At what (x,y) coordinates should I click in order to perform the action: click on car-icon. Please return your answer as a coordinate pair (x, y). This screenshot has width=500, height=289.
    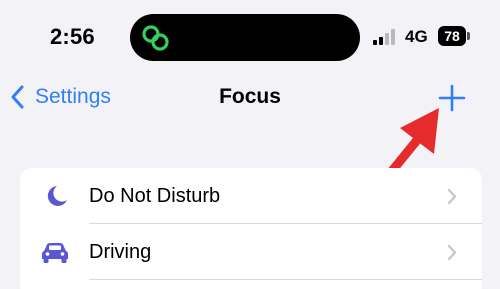
    Looking at the image, I should click on (55, 253).